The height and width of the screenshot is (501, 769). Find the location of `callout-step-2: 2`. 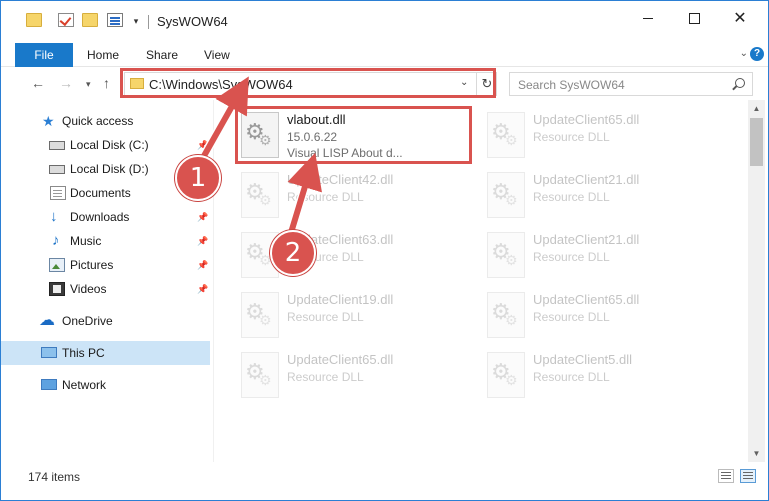

callout-step-2: 2 is located at coordinates (293, 253).